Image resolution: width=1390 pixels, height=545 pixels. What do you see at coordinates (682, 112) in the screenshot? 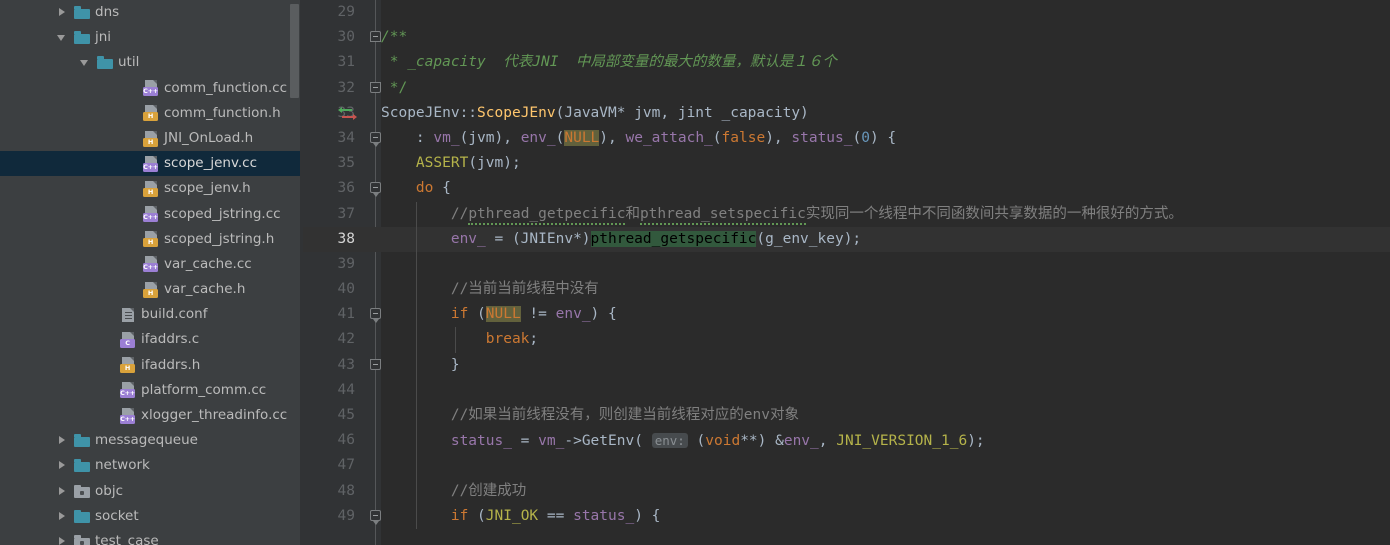
I see `code-token: (JavaVM* jvm, jint _capacity)` at bounding box center [682, 112].